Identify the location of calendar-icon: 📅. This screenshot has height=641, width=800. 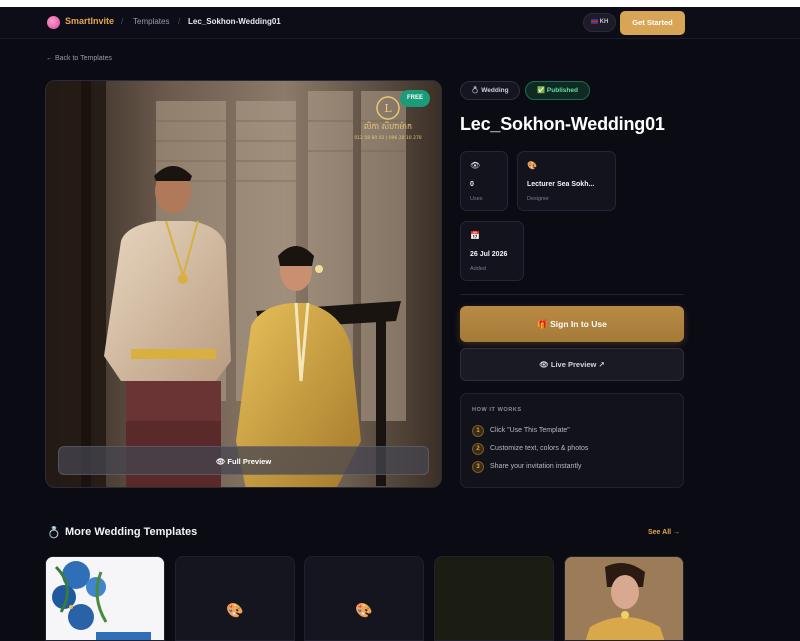
(475, 235).